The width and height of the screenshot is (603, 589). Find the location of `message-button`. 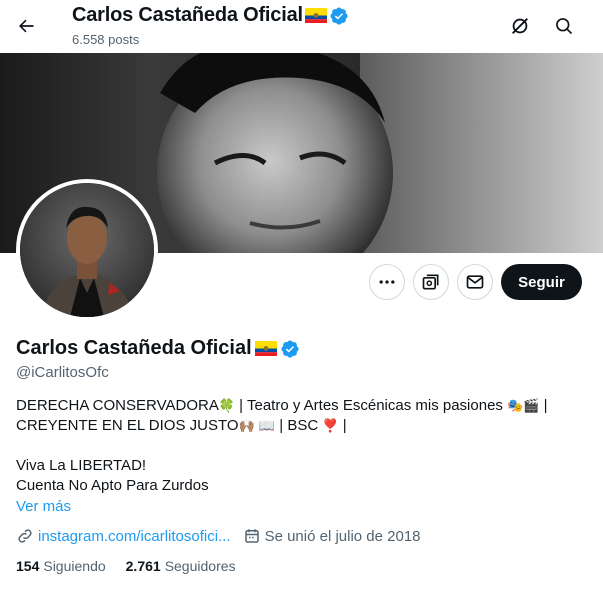

message-button is located at coordinates (475, 282).